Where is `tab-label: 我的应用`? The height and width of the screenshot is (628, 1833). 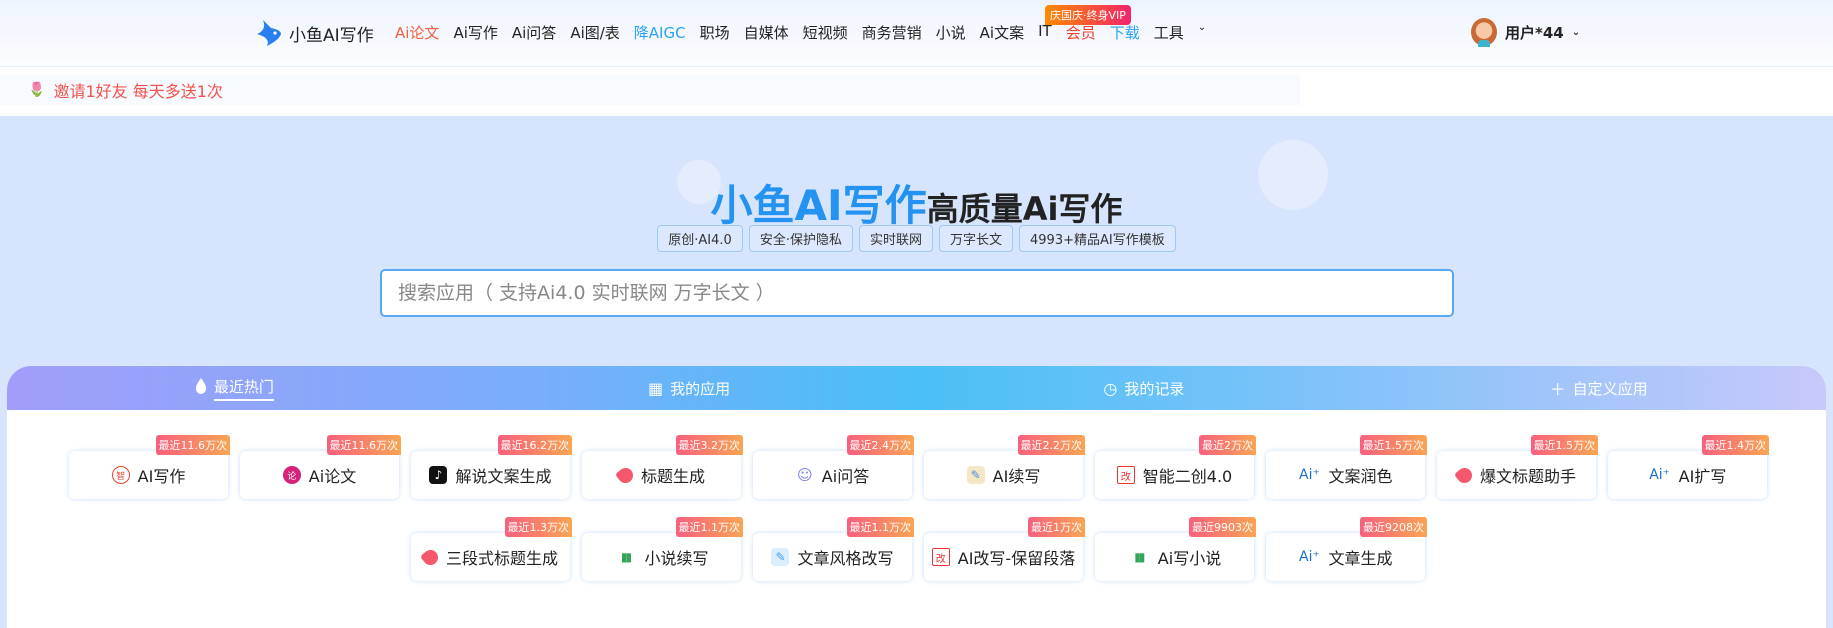
tab-label: 我的应用 is located at coordinates (700, 388).